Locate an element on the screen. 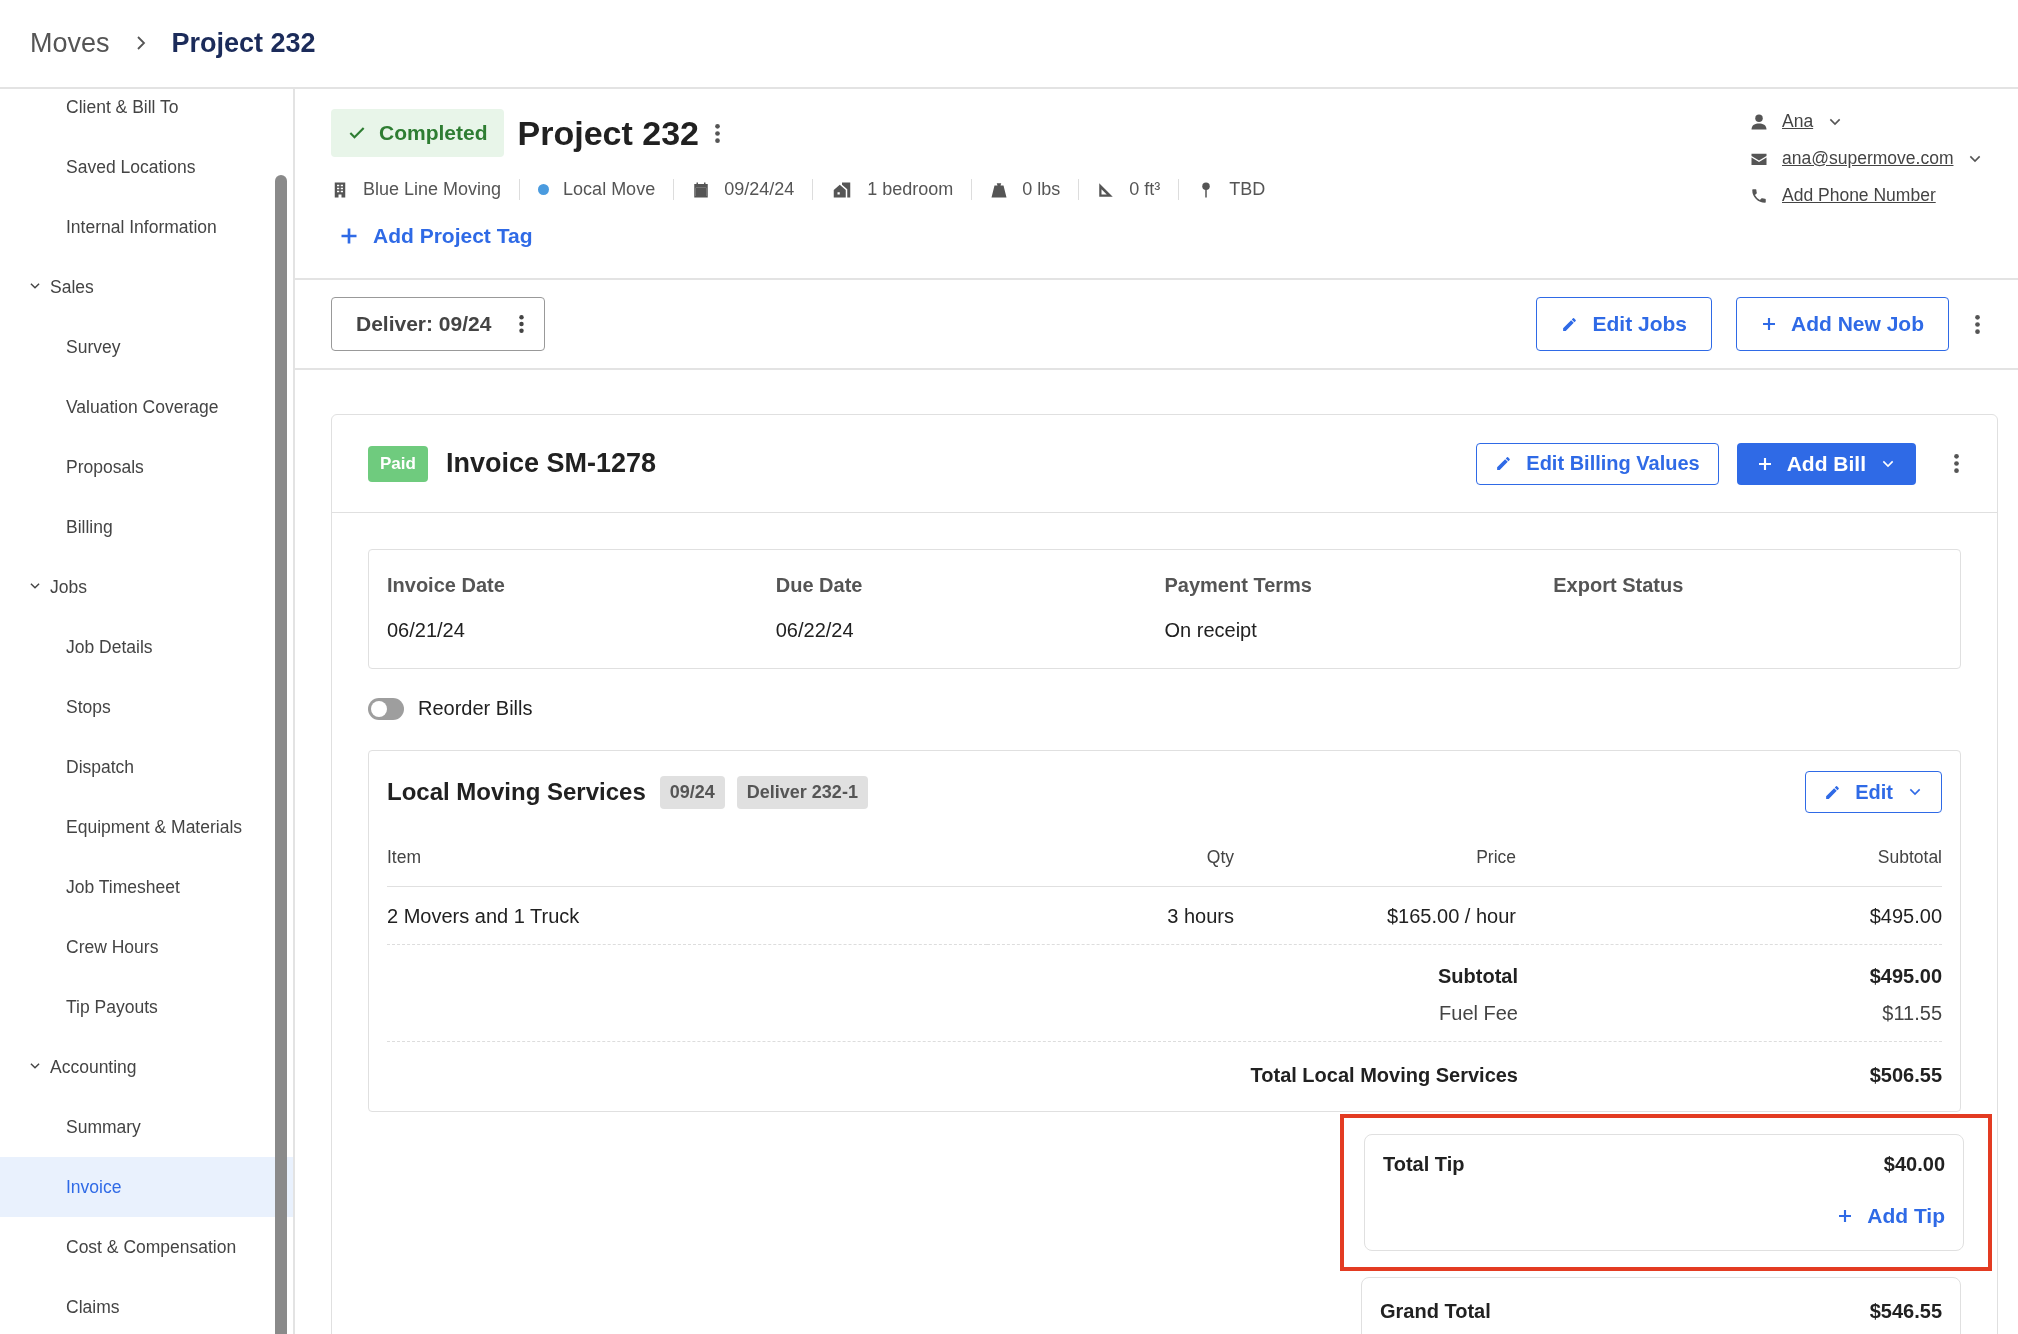 The image size is (2018, 1334). project-title: Project 232 is located at coordinates (608, 133).